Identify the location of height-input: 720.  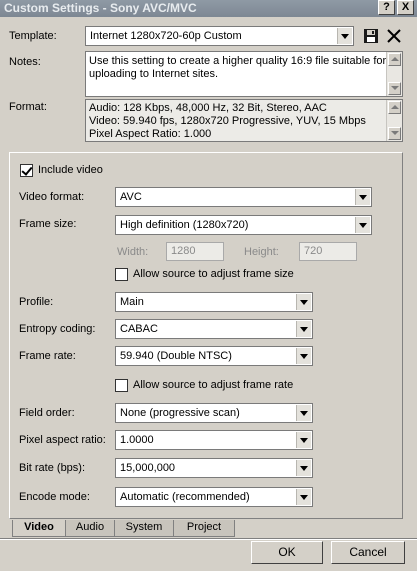
(328, 251).